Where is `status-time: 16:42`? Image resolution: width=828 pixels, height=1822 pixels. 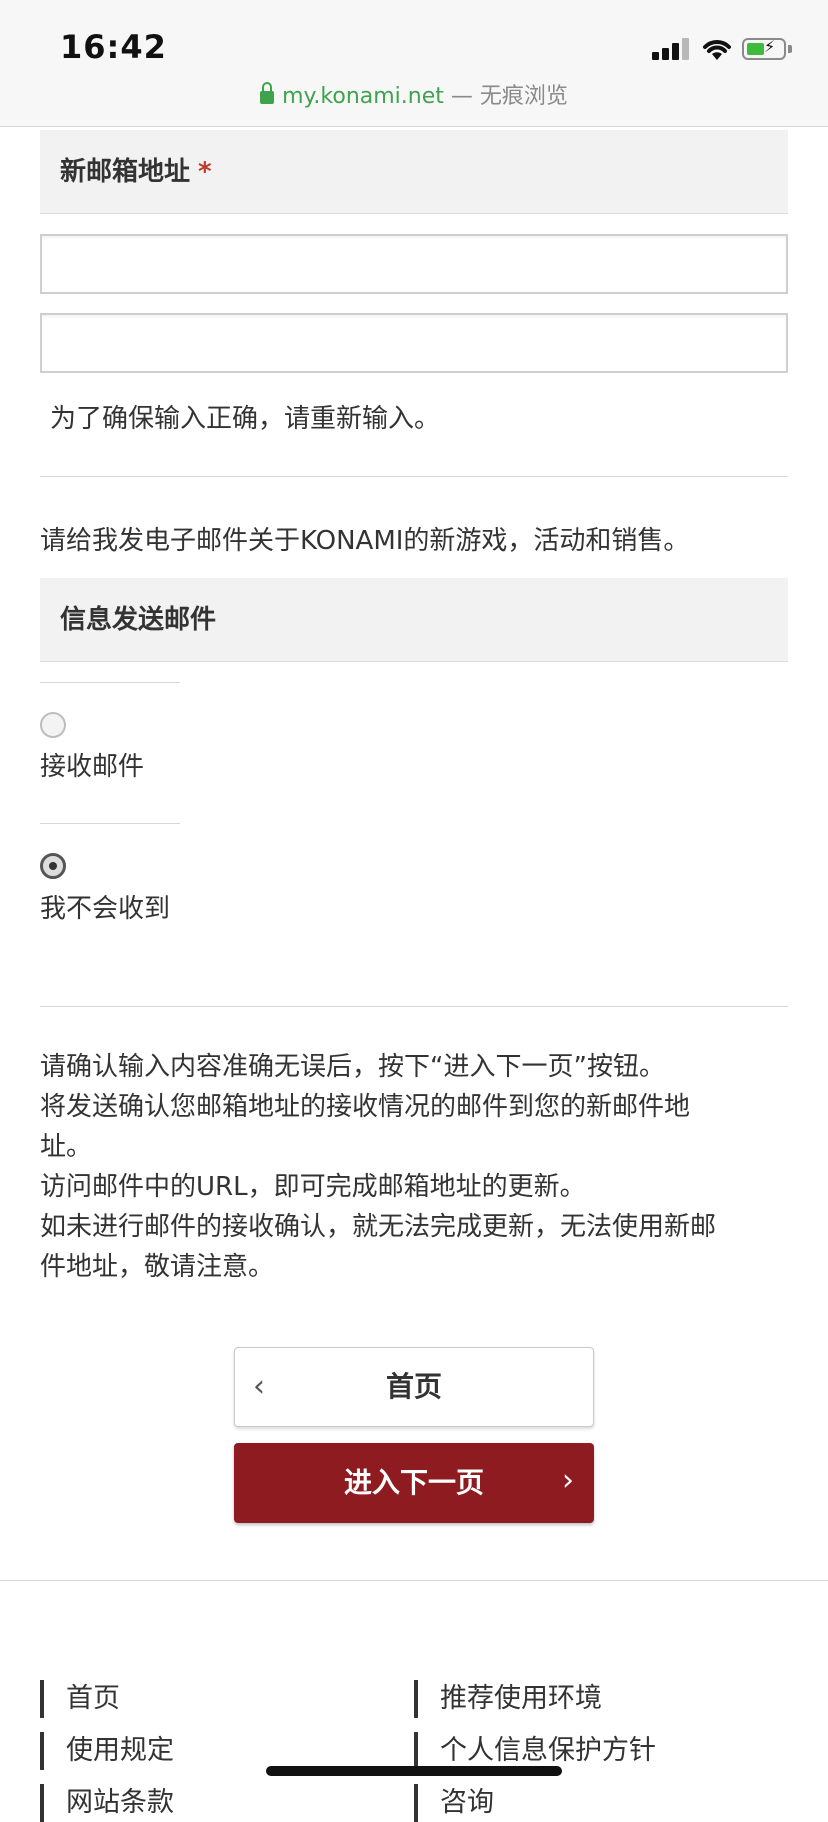
status-time: 16:42 is located at coordinates (113, 47).